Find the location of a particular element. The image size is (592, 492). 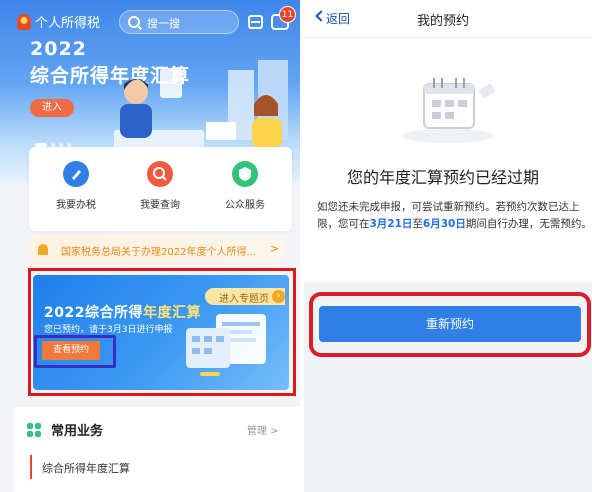

rebook-button: 重新预约 is located at coordinates (450, 324).